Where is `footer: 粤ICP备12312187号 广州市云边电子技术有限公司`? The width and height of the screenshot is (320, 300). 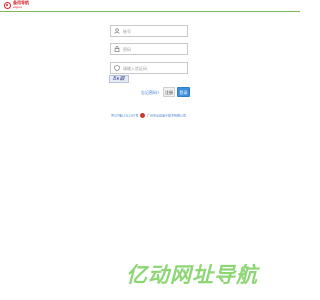 footer: 粤ICP备12312187号 广州市云边电子技术有限公司 is located at coordinates (148, 115).